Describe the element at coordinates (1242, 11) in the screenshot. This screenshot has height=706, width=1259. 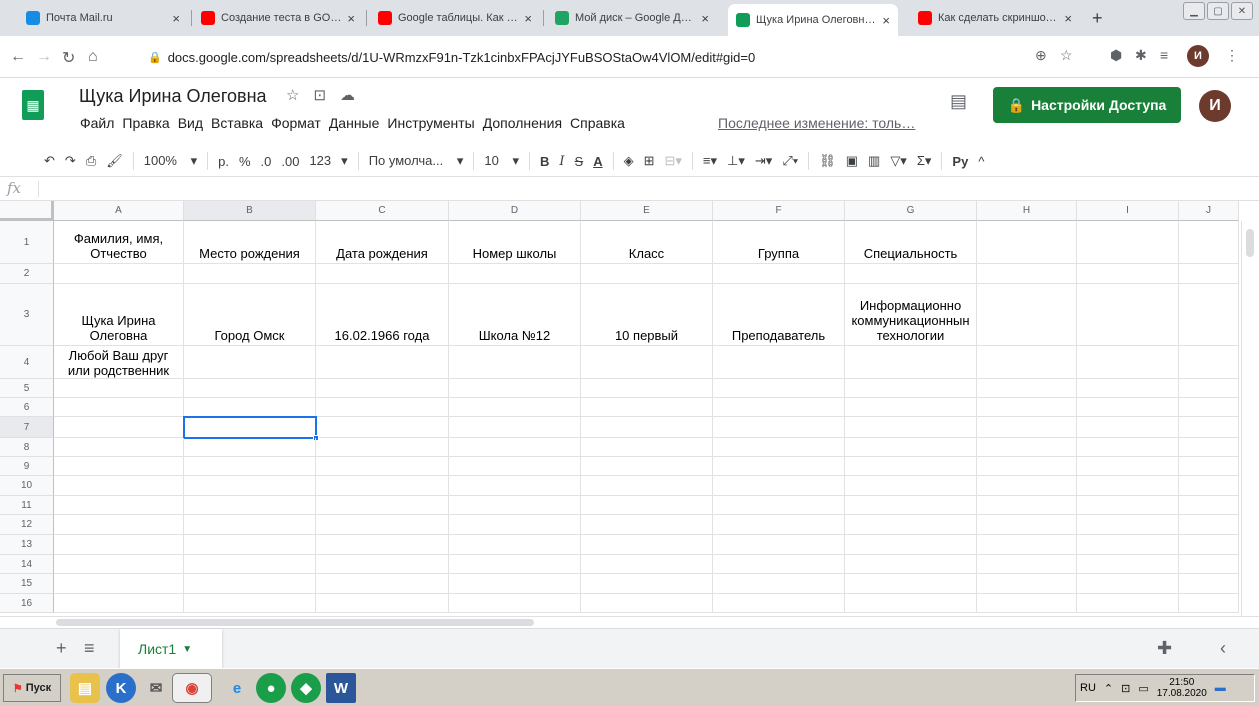
I see `close-window-icon: ✕` at that location.